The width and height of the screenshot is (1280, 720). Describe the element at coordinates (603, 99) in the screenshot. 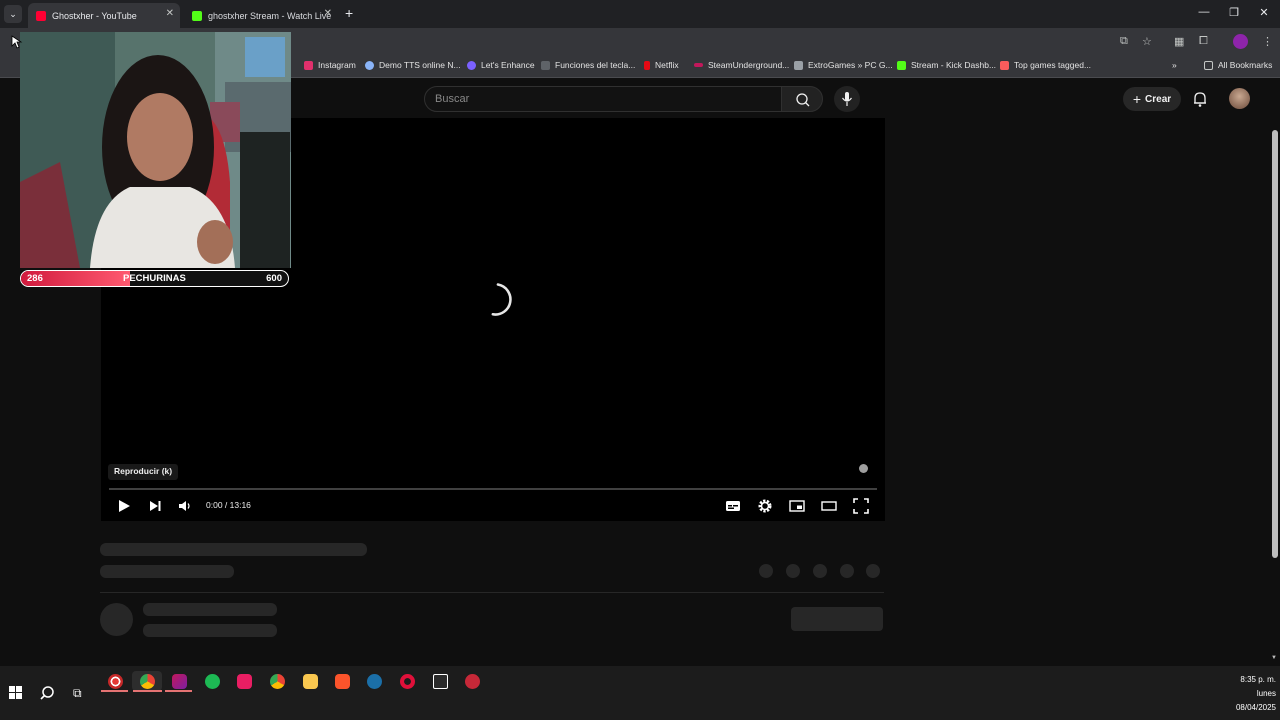

I see `search-input: Buscar` at that location.